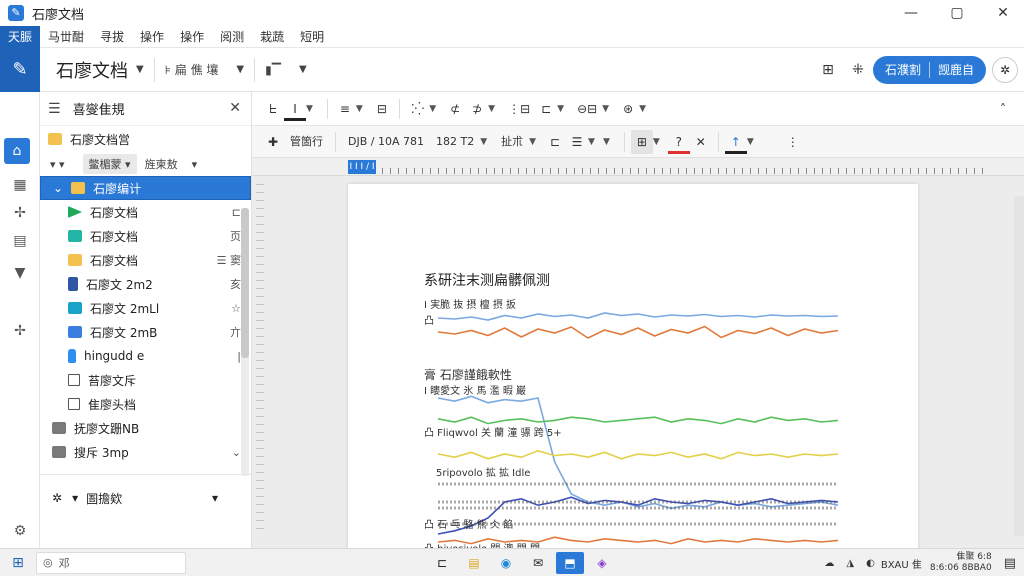 Image resolution: width=1024 pixels, height=576 pixels. I want to click on grid-chevron-icon: ▼, so click(656, 142).